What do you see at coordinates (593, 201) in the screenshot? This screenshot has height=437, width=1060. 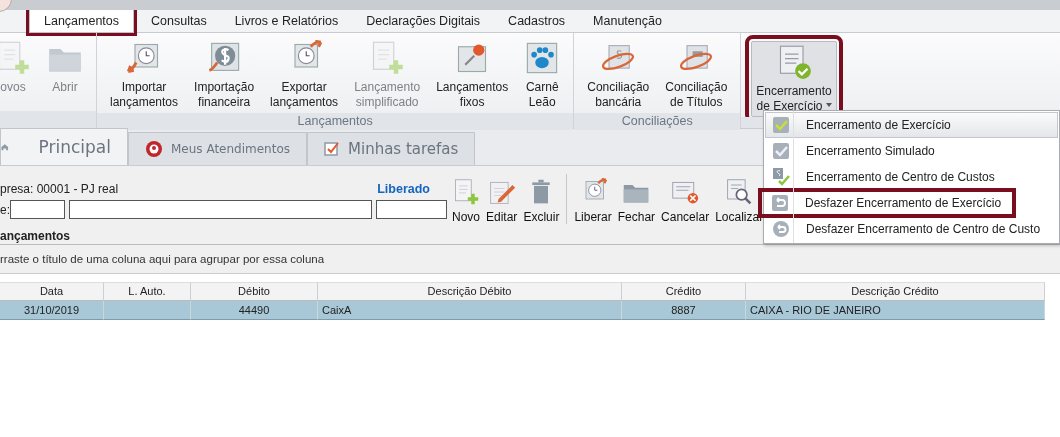 I see `toolbar-button: Liberar` at bounding box center [593, 201].